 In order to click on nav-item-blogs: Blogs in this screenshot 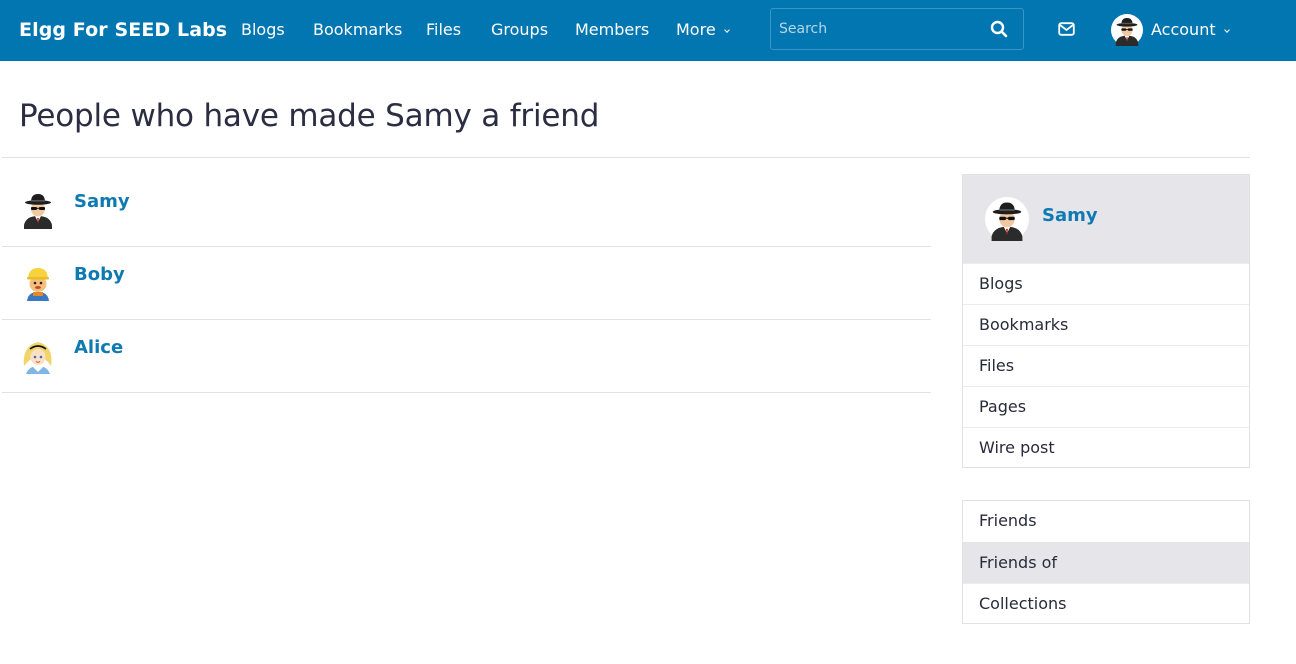, I will do `click(263, 30)`.